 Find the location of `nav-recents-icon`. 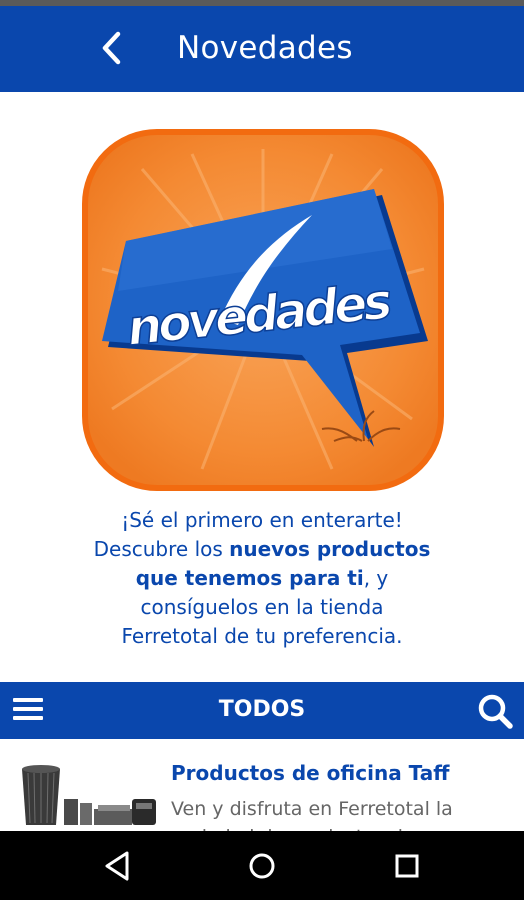

nav-recents-icon is located at coordinates (407, 866).